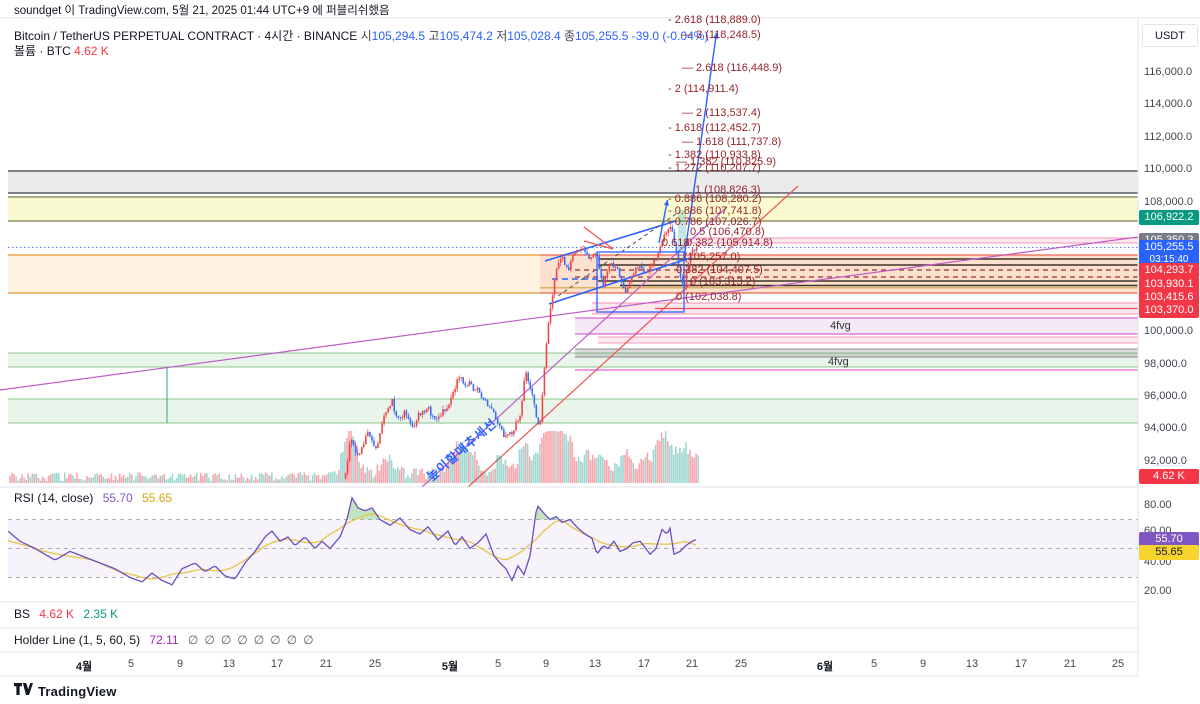 This screenshot has width=1200, height=704. I want to click on currency-toggle-button: USDT, so click(1170, 35).